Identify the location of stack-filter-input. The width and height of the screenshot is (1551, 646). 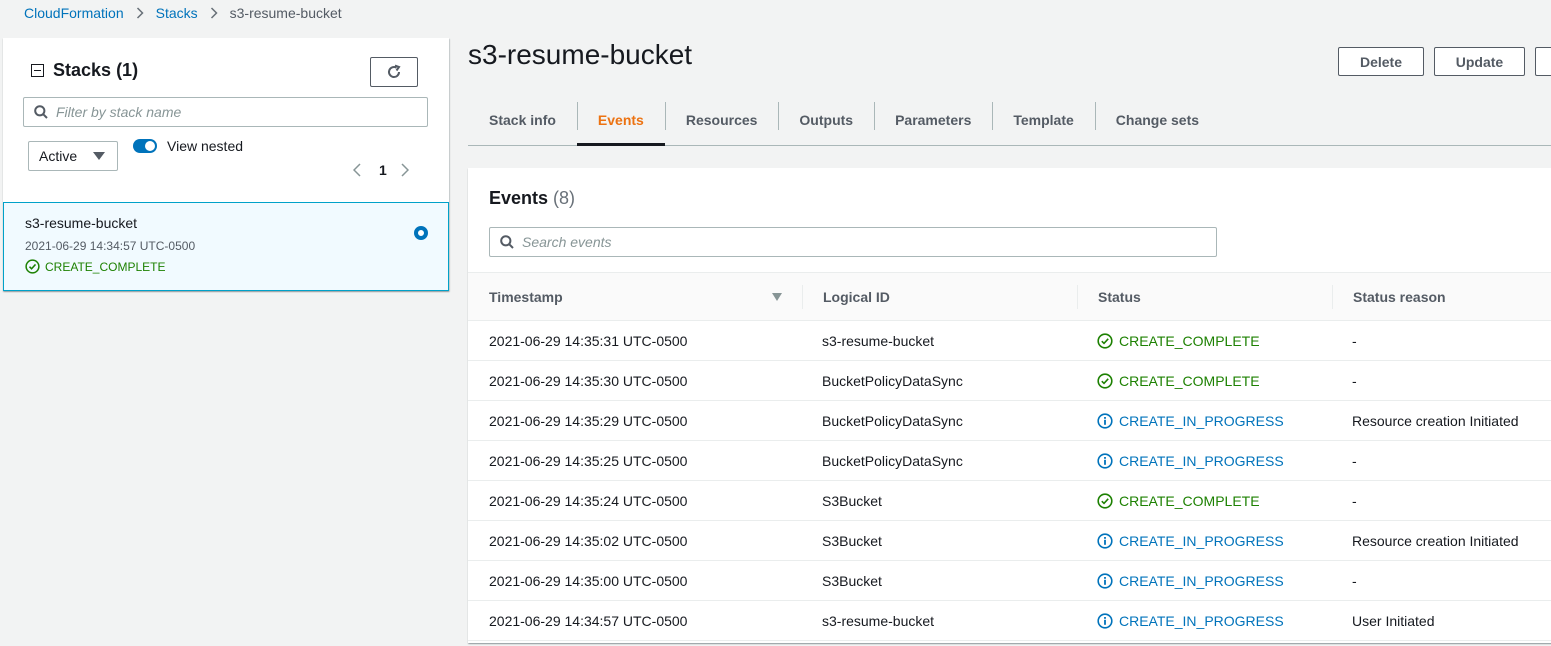
(233, 112).